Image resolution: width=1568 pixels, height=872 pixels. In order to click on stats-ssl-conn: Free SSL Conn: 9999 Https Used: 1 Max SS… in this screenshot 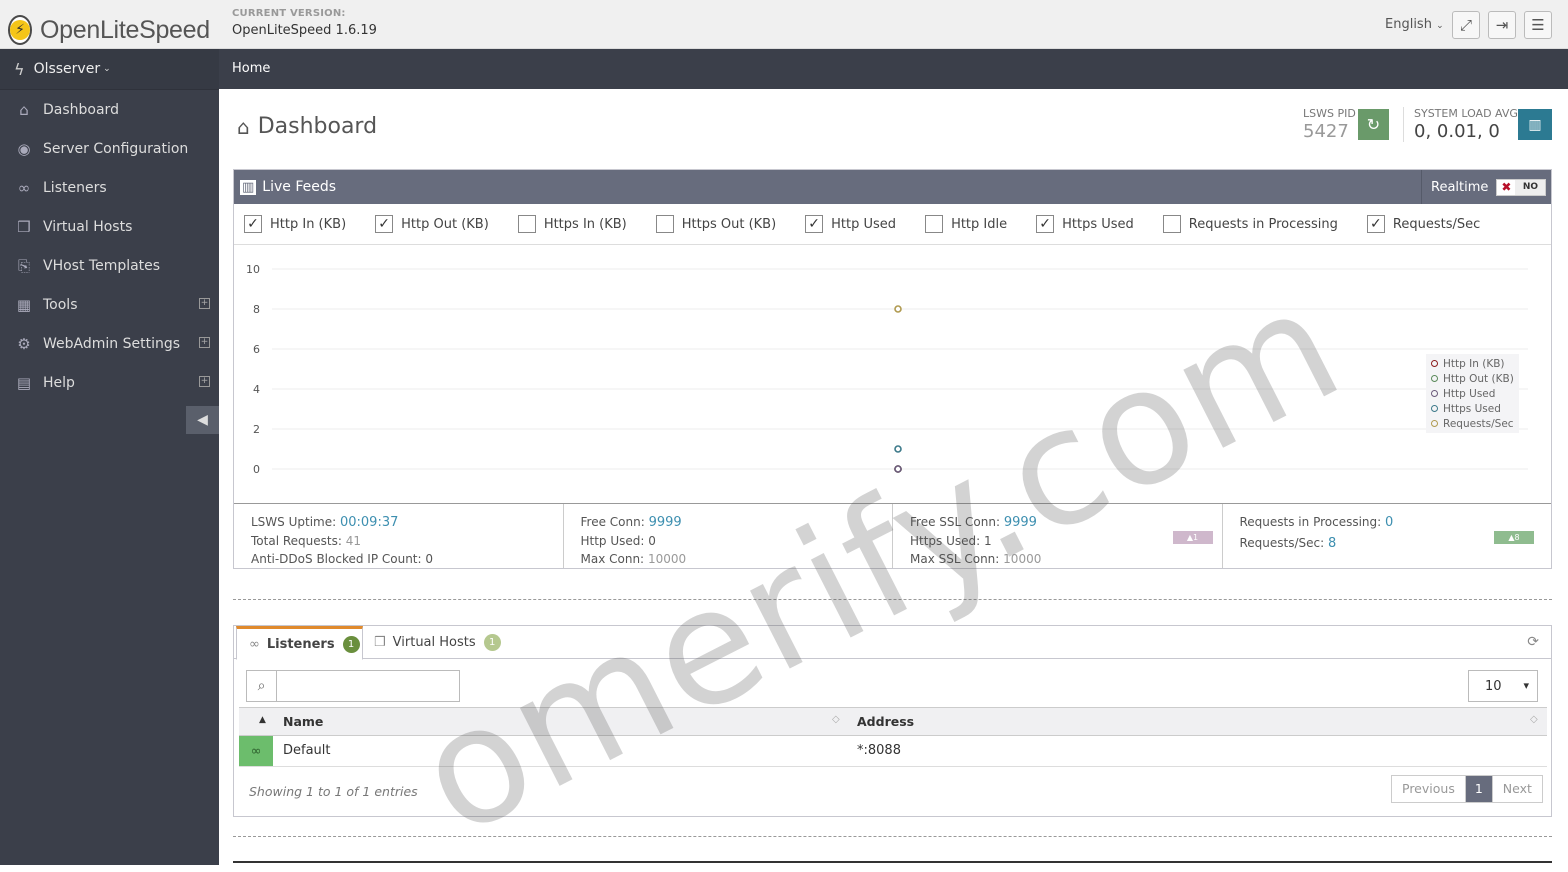, I will do `click(1058, 536)`.